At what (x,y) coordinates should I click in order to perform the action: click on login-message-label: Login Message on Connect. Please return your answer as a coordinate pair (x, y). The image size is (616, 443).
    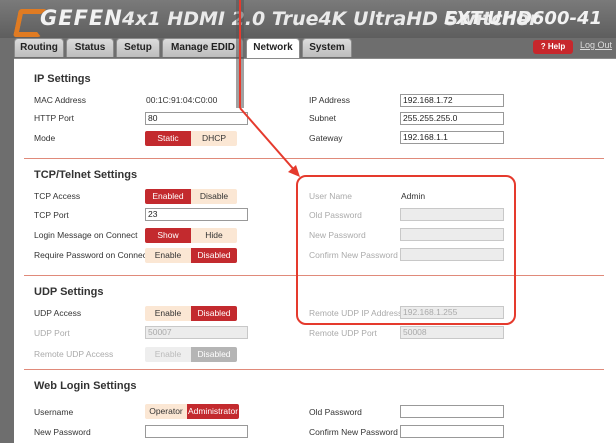
    Looking at the image, I should click on (86, 235).